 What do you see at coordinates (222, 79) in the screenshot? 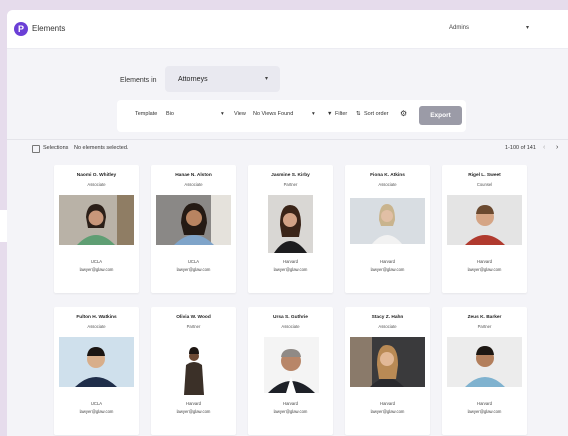
I see `elements-select: Attorneys ▾` at bounding box center [222, 79].